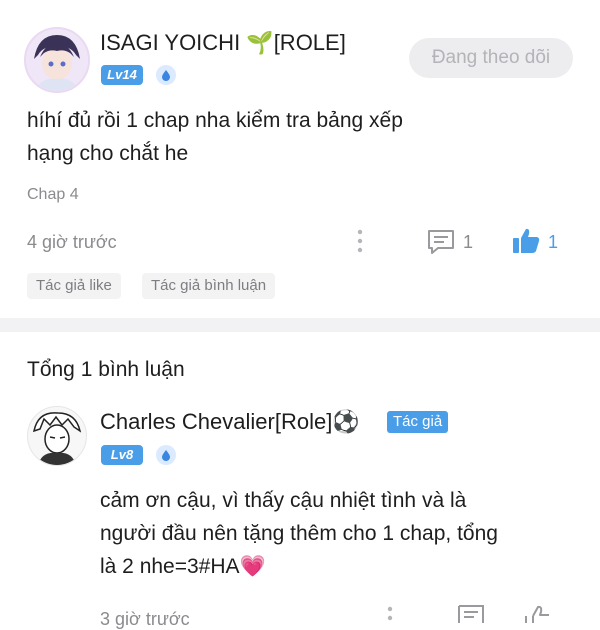 The width and height of the screenshot is (600, 630). Describe the element at coordinates (166, 455) in the screenshot. I see `reply-droplet-badge-icon` at that location.